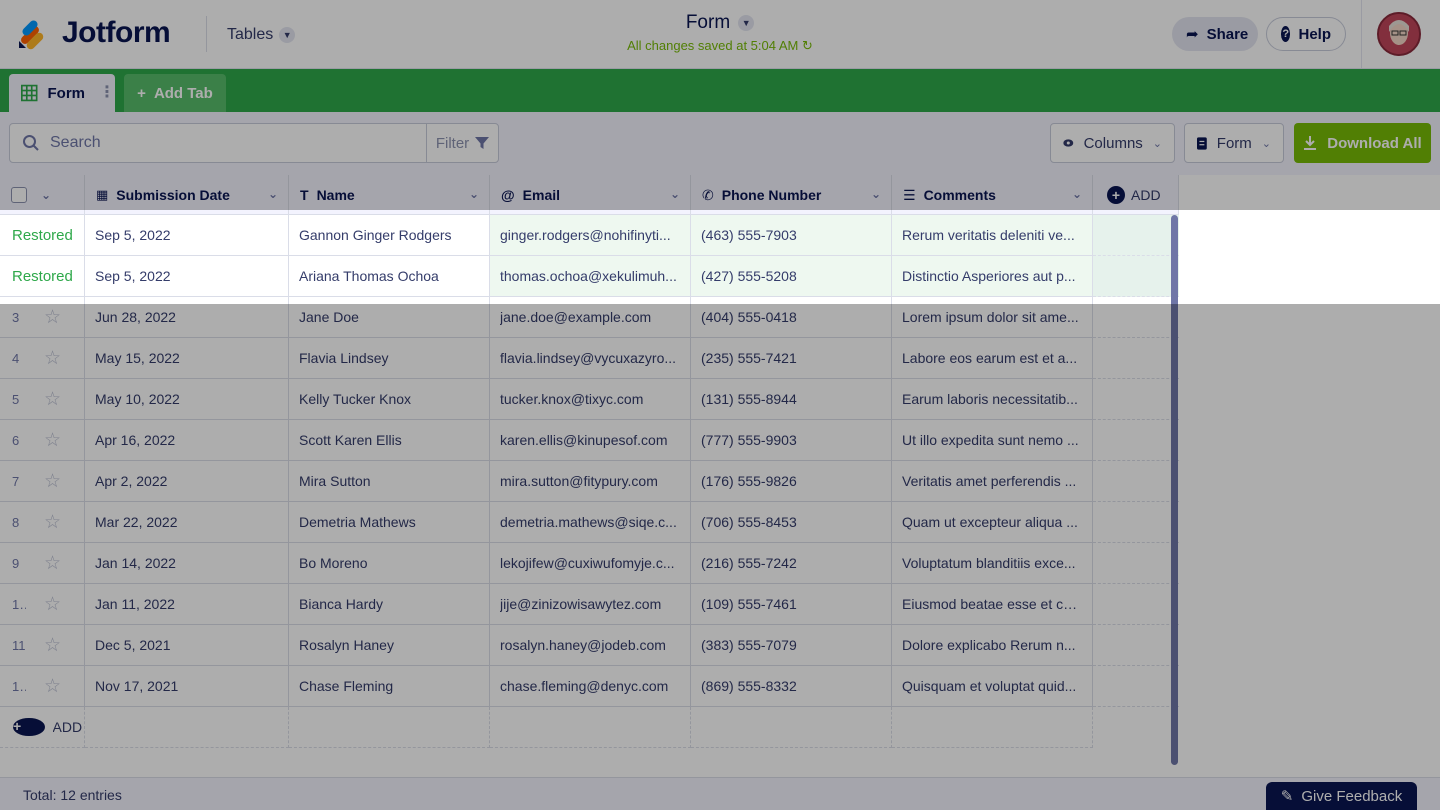 The width and height of the screenshot is (1440, 810). Describe the element at coordinates (187, 481) in the screenshot. I see `cell-submission-date: Apr 2, 2022` at that location.